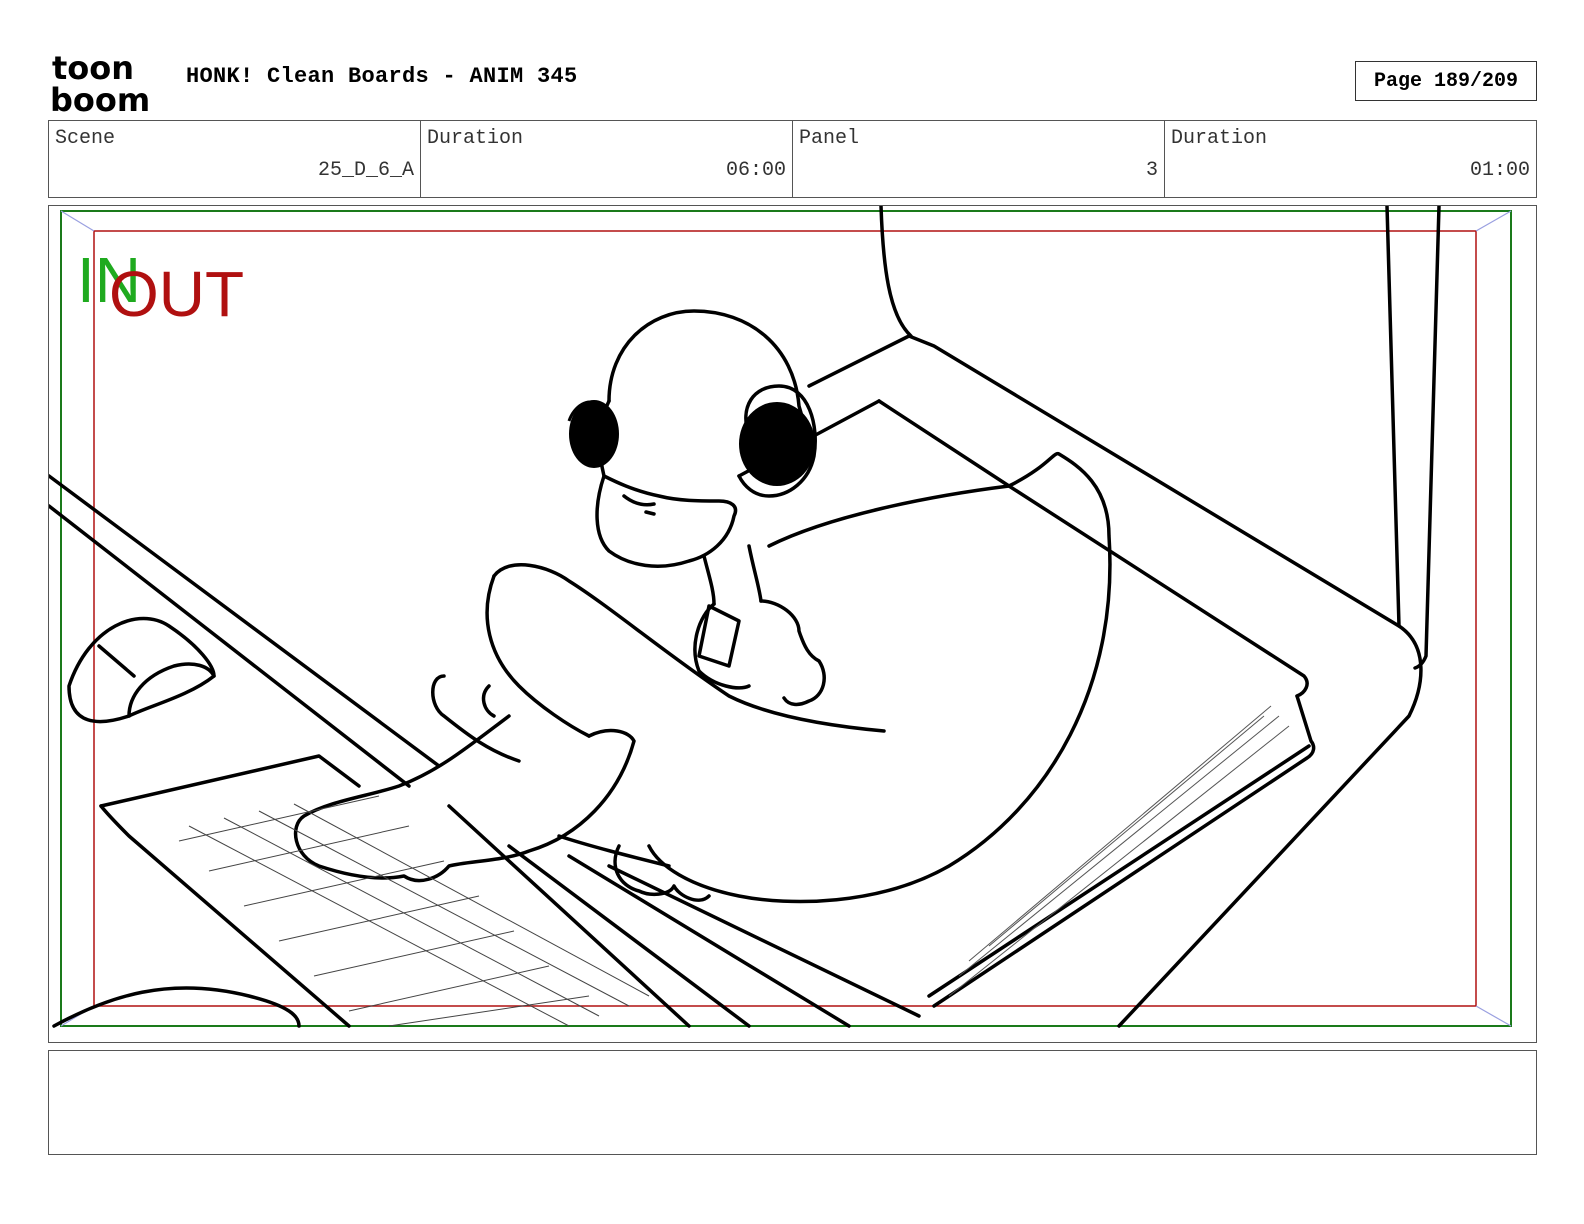 Image resolution: width=1584 pixels, height=1224 pixels. I want to click on scene-label: Scene, so click(85, 138).